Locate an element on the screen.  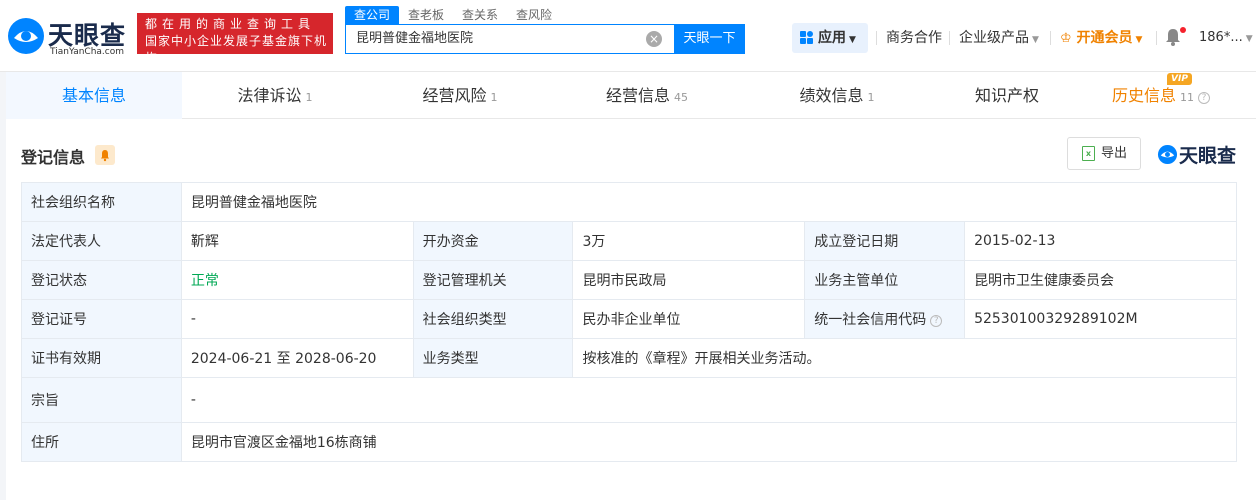
field-value: 昆明市官渡区金福地16栋商铺 is located at coordinates (709, 442).